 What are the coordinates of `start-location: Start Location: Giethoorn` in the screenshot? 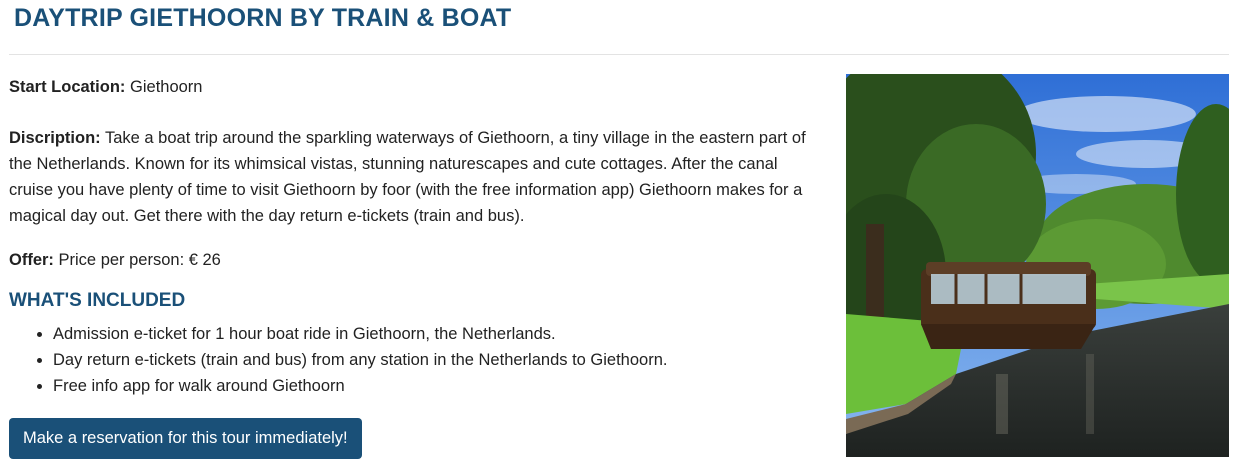 It's located at (105, 87).